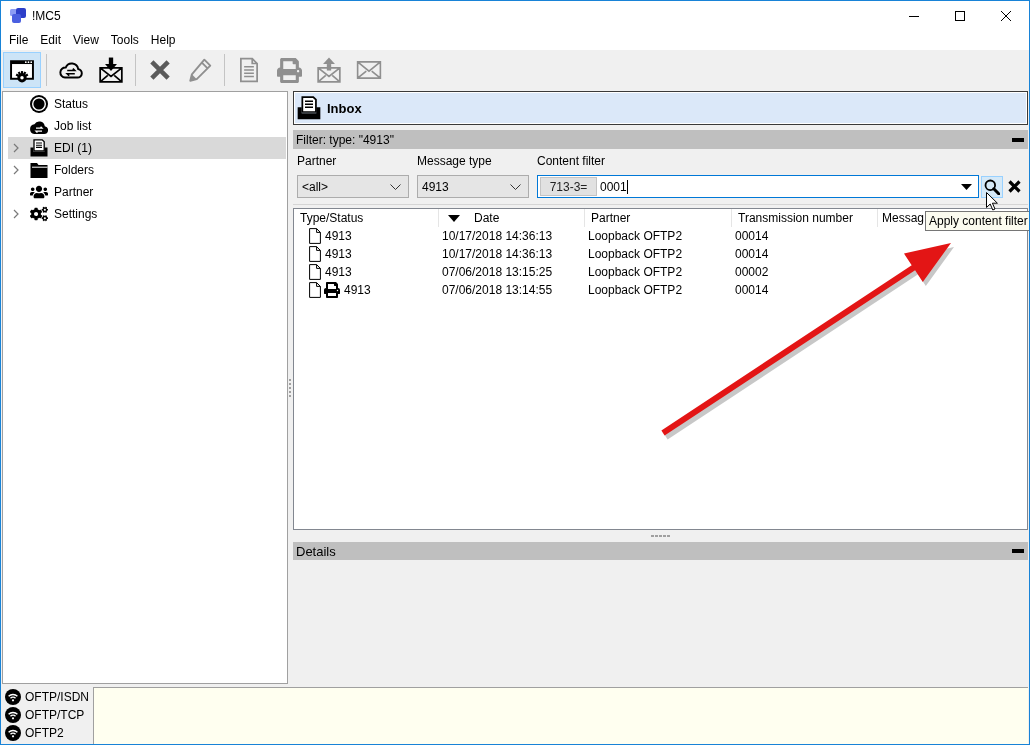 Image resolution: width=1030 pixels, height=745 pixels. I want to click on column-header: Transmission number, so click(805, 218).